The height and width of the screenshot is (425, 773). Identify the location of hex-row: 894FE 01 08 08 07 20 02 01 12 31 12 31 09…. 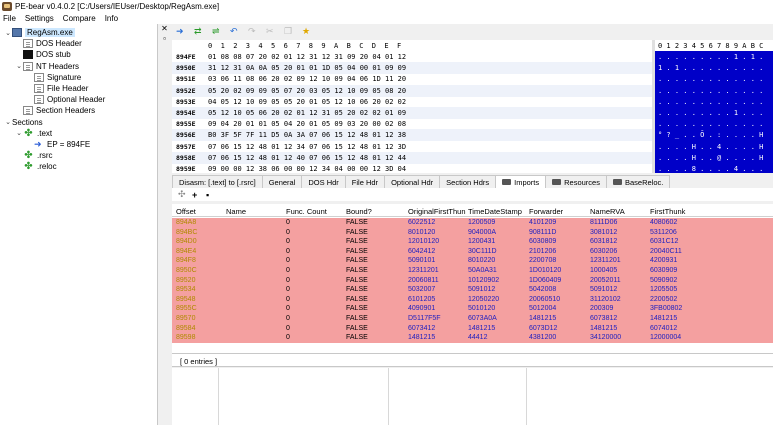
(412, 57).